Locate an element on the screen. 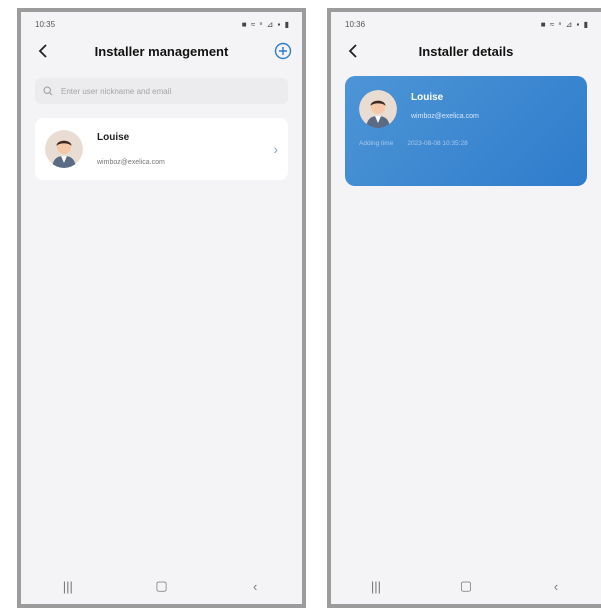 This screenshot has height=614, width=601. status-bar: 10:36 ■ ≈ ⁿ ⊿ ▪ ▮ is located at coordinates (466, 24).